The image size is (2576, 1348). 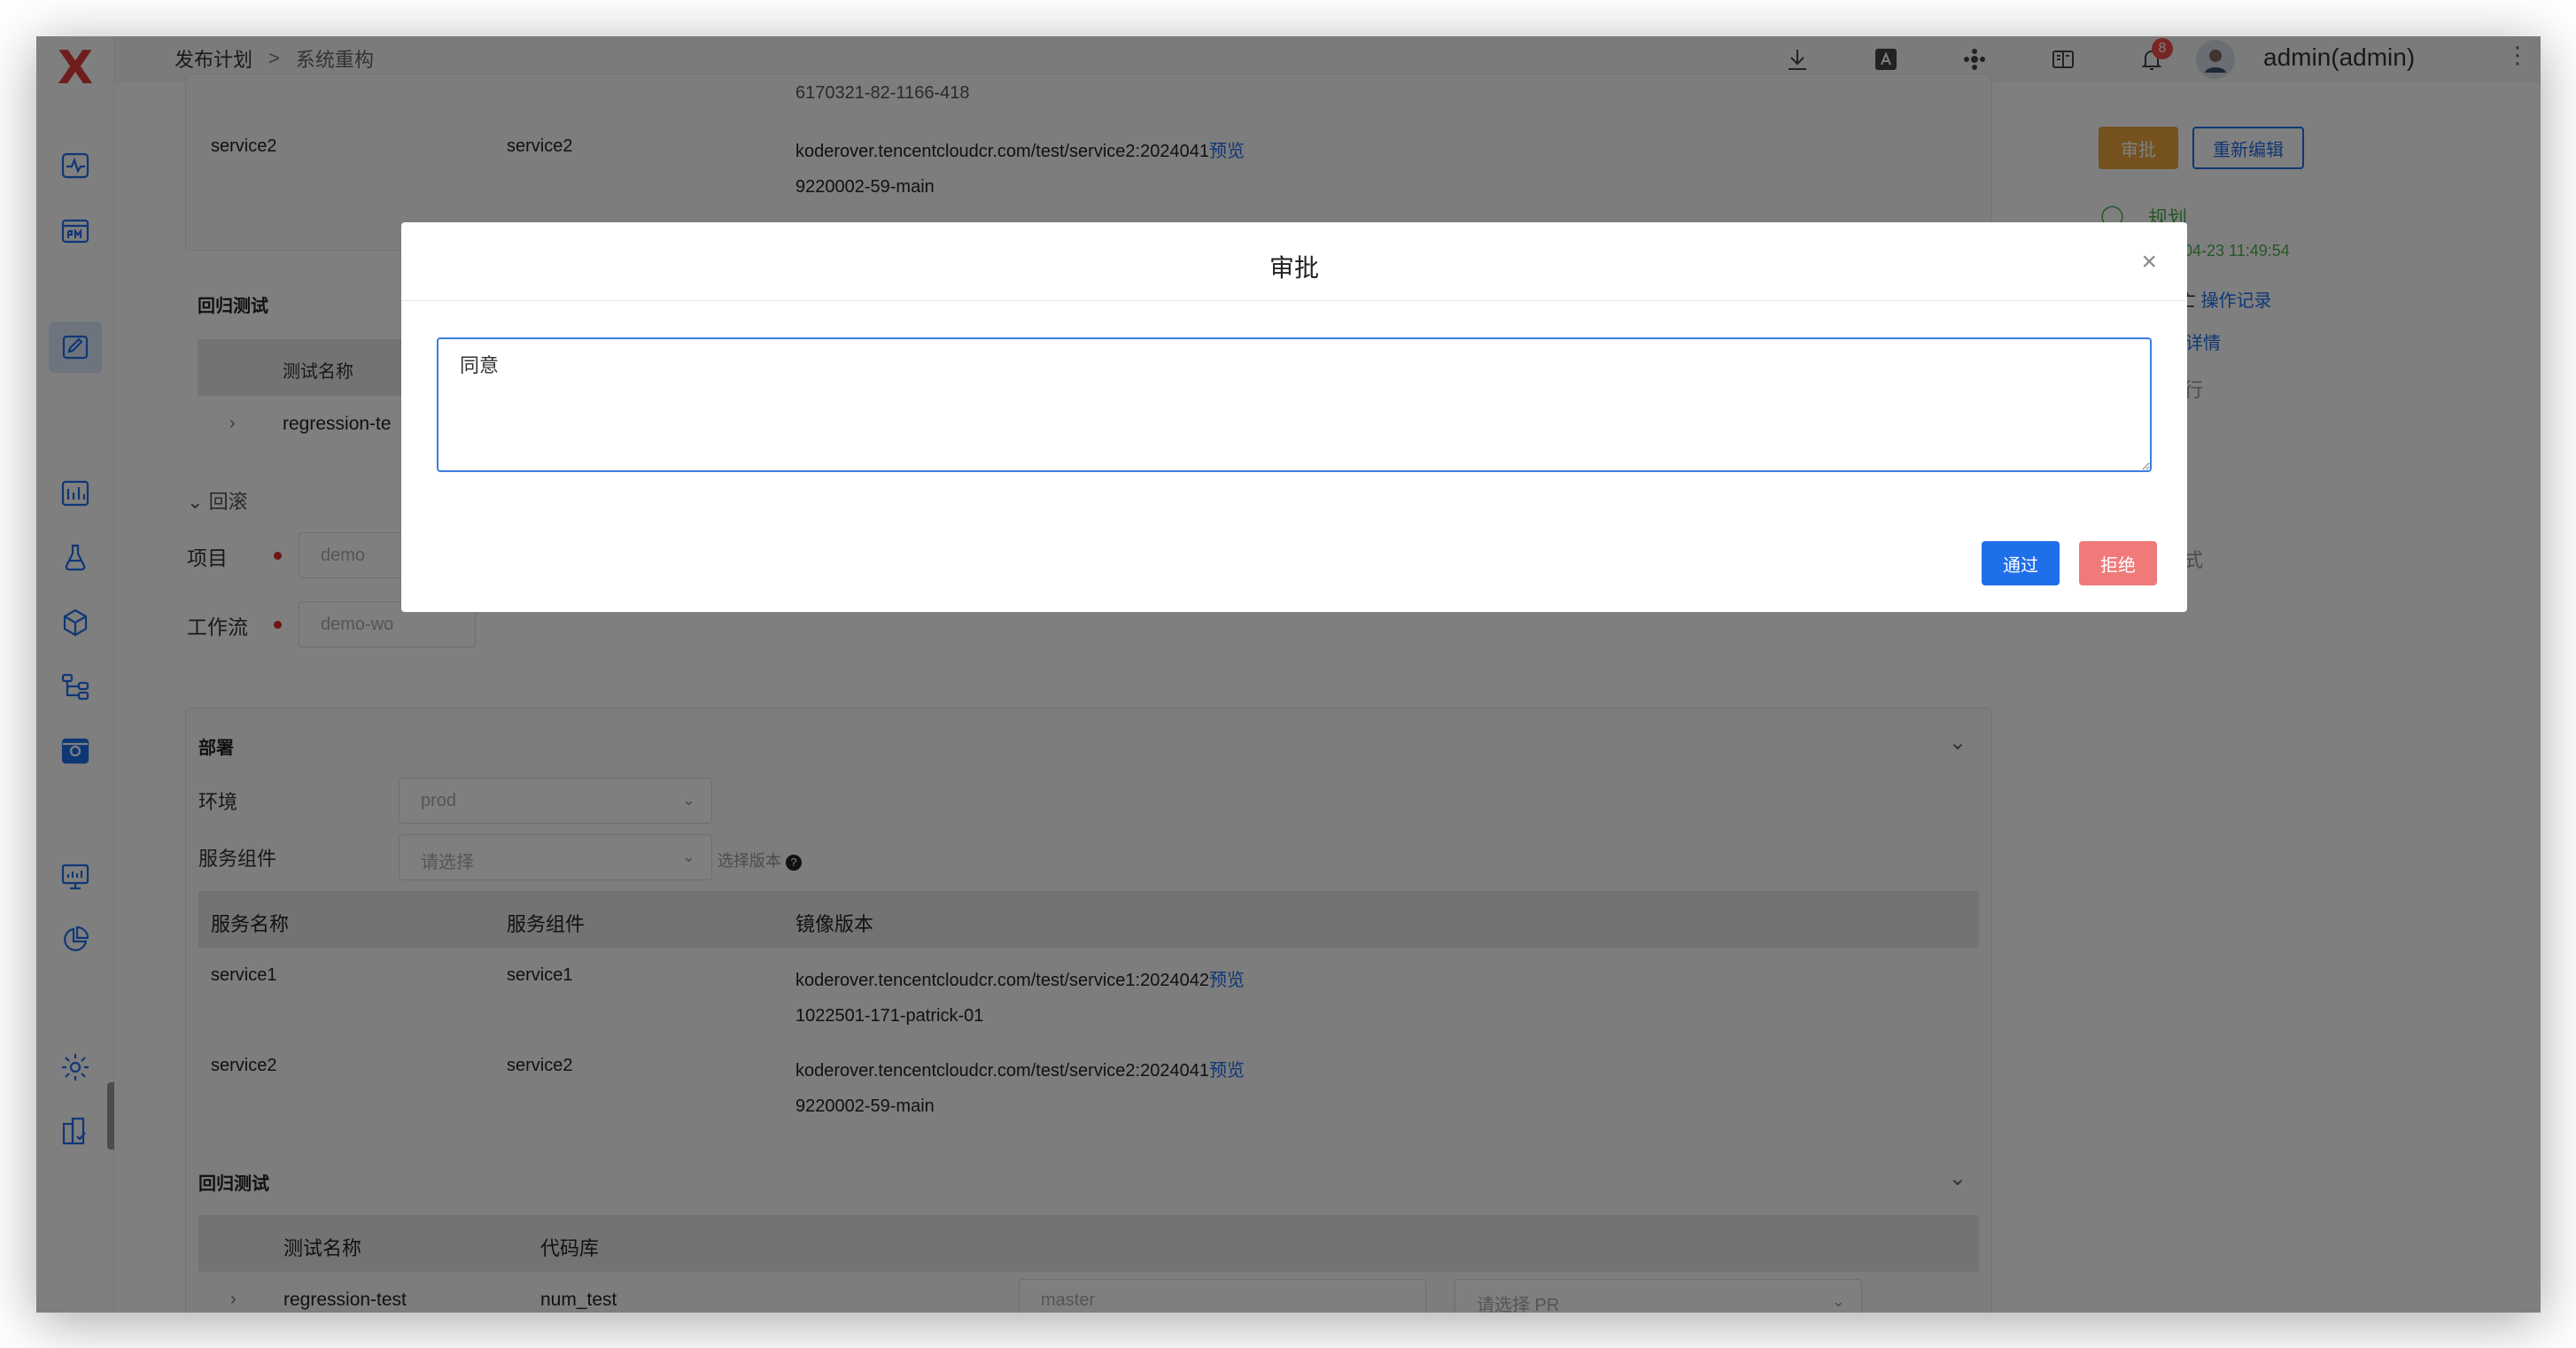 I want to click on modal-divider, so click(x=1294, y=300).